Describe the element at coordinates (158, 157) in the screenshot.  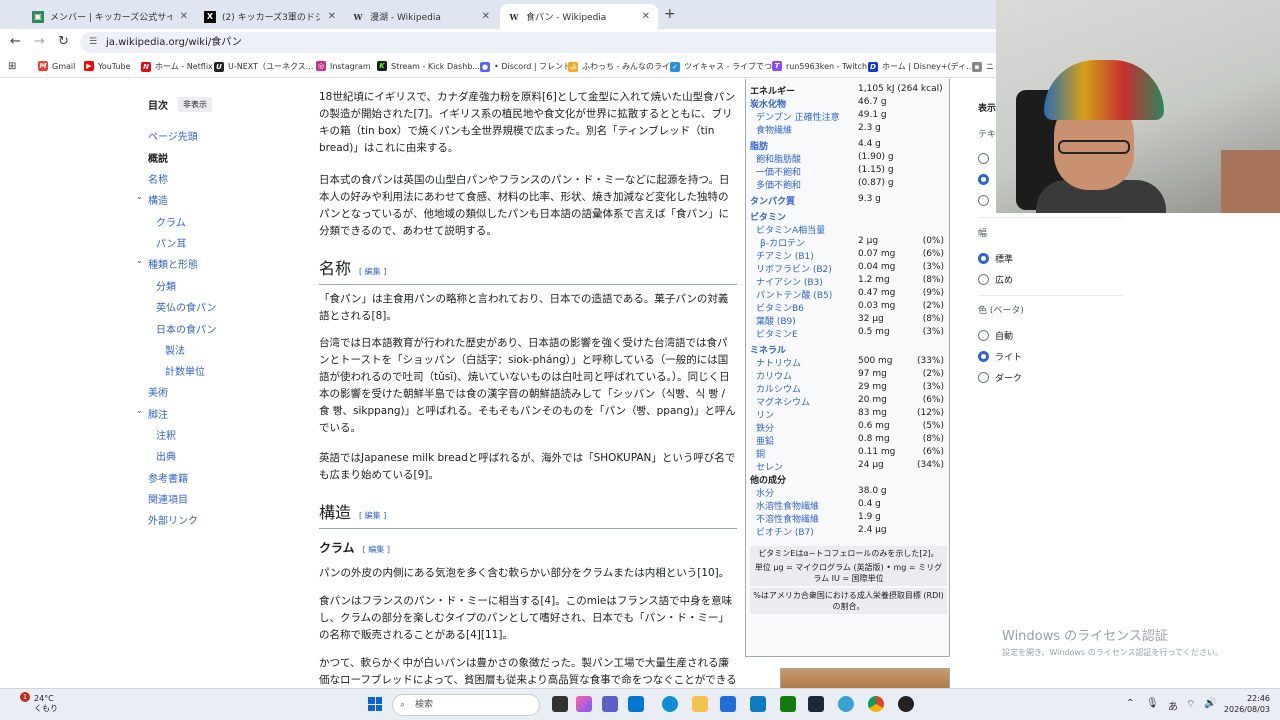
I see `toc-item: 概説` at that location.